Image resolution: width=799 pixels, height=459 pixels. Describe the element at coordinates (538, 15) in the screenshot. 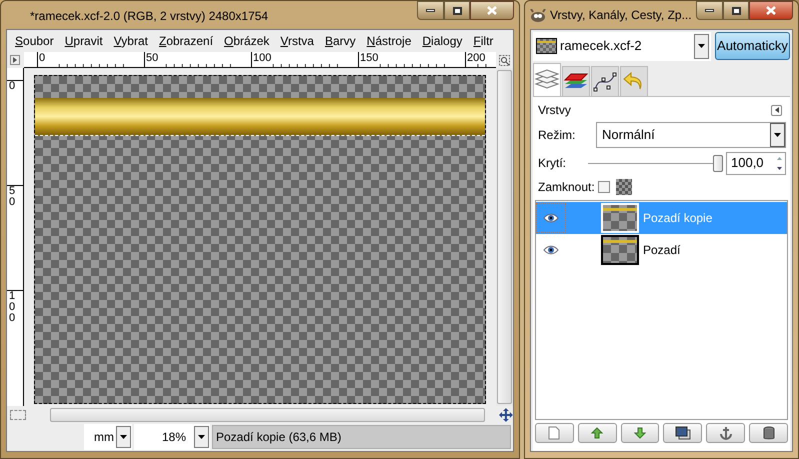

I see `wilber-icon` at that location.